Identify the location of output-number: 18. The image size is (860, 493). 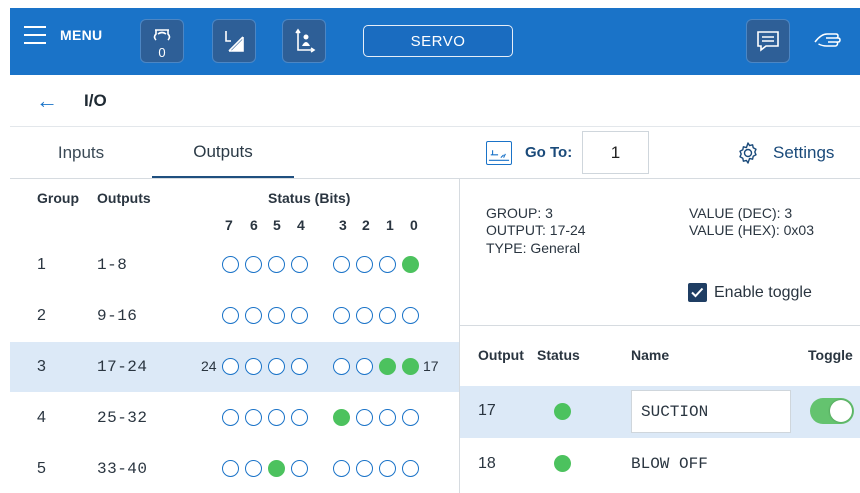
(487, 463).